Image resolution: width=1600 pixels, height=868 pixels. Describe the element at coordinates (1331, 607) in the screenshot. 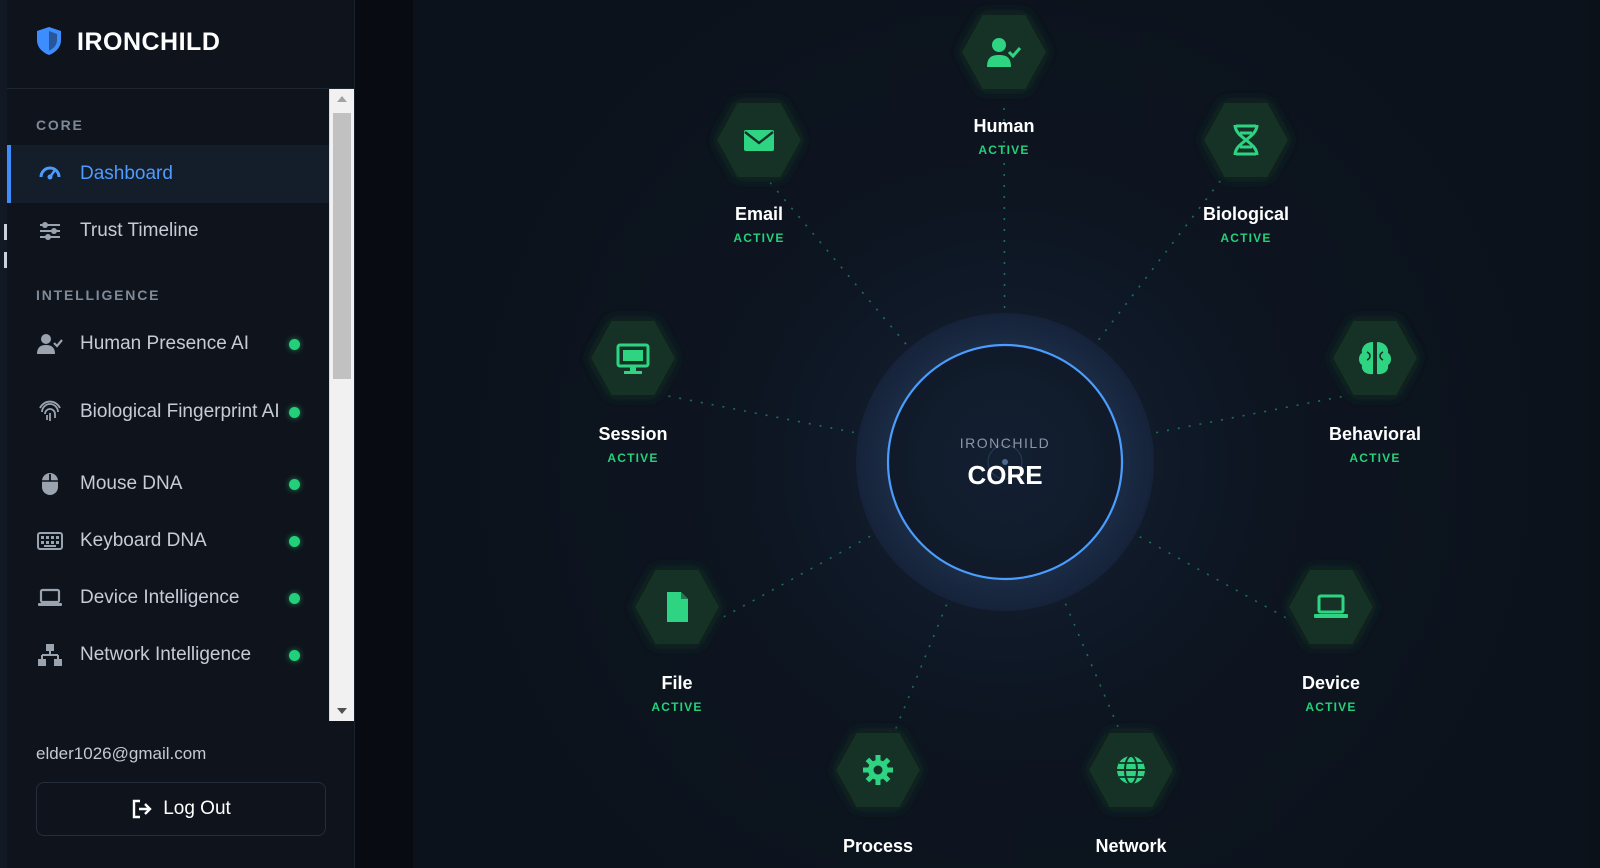

I see `module-node-device` at that location.